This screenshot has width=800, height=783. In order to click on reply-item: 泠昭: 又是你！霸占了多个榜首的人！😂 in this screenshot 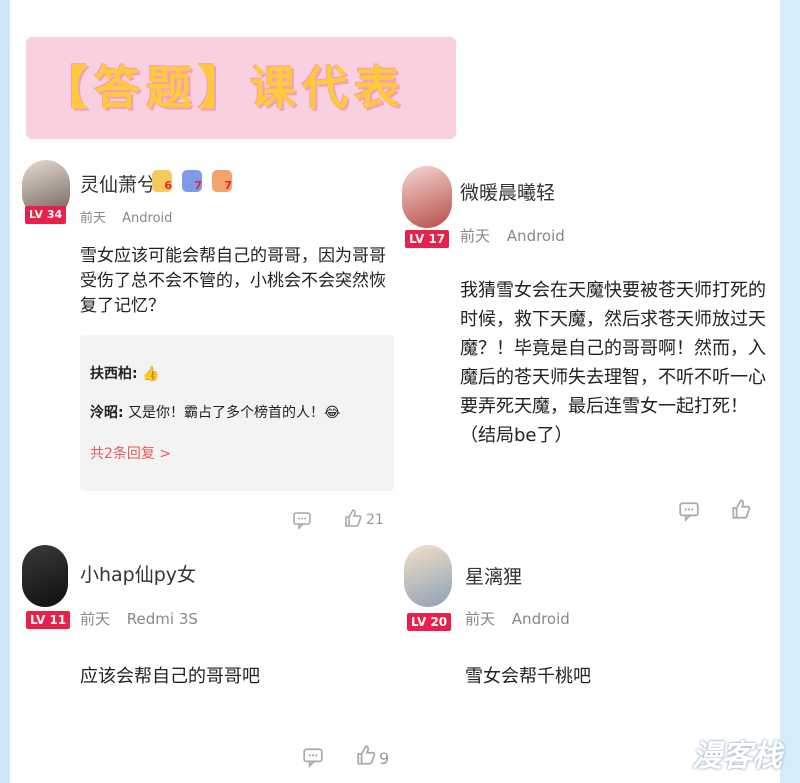, I will do `click(215, 412)`.